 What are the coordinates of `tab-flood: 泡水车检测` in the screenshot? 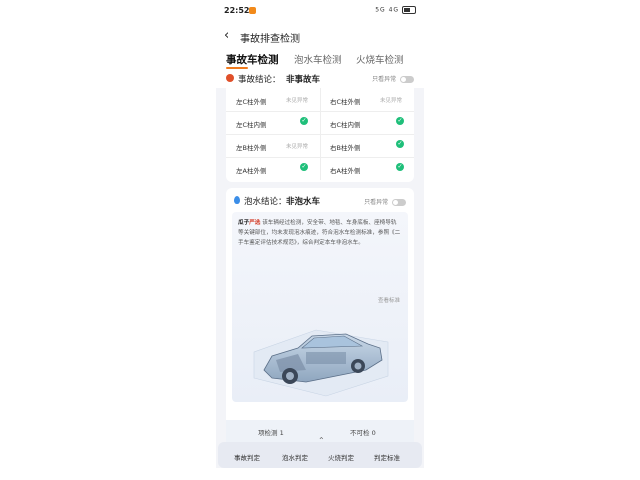 It's located at (318, 59).